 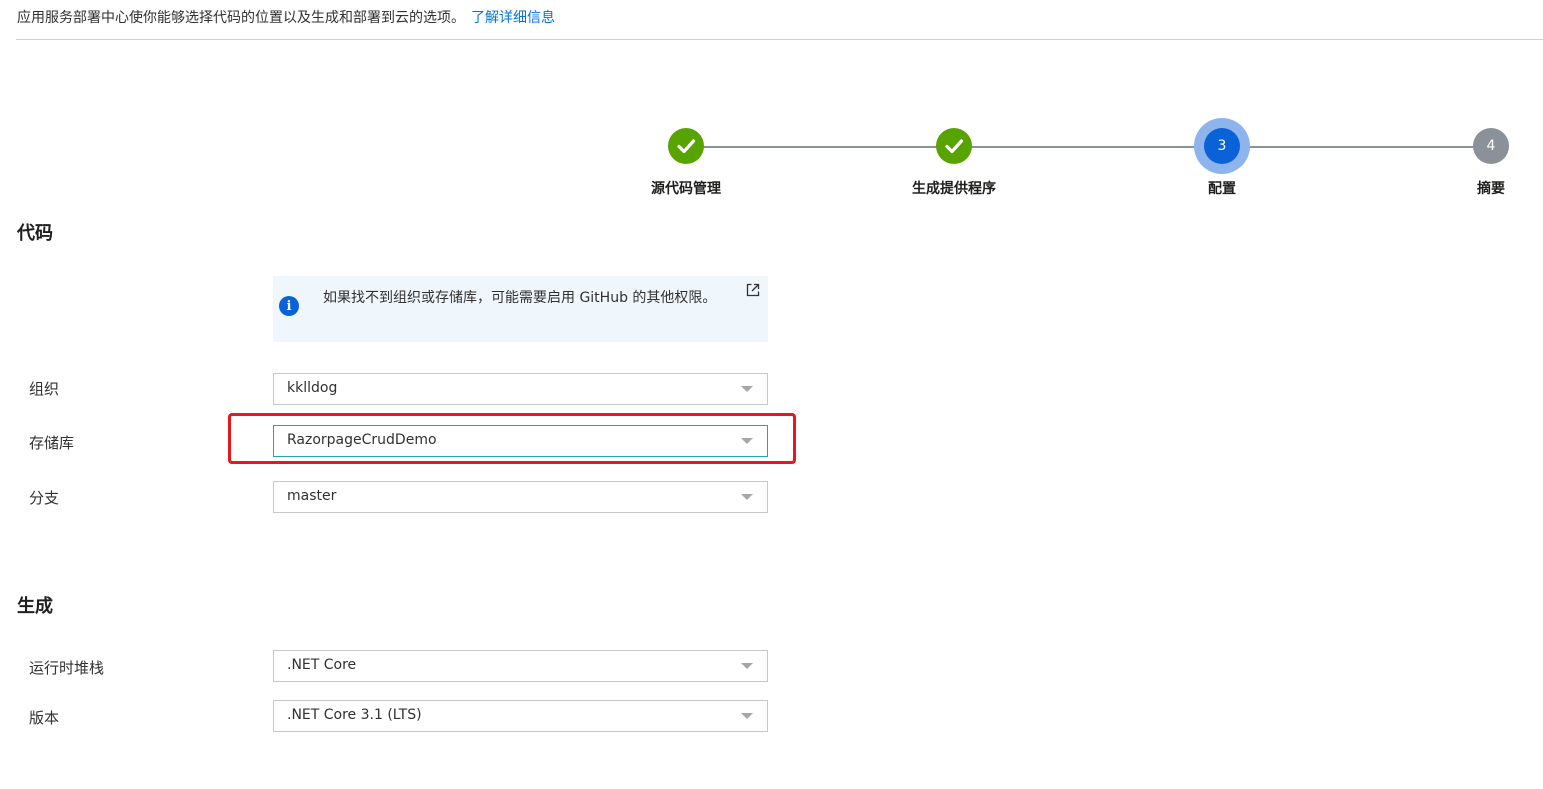 What do you see at coordinates (44, 718) in the screenshot?
I see `version-label: 版本` at bounding box center [44, 718].